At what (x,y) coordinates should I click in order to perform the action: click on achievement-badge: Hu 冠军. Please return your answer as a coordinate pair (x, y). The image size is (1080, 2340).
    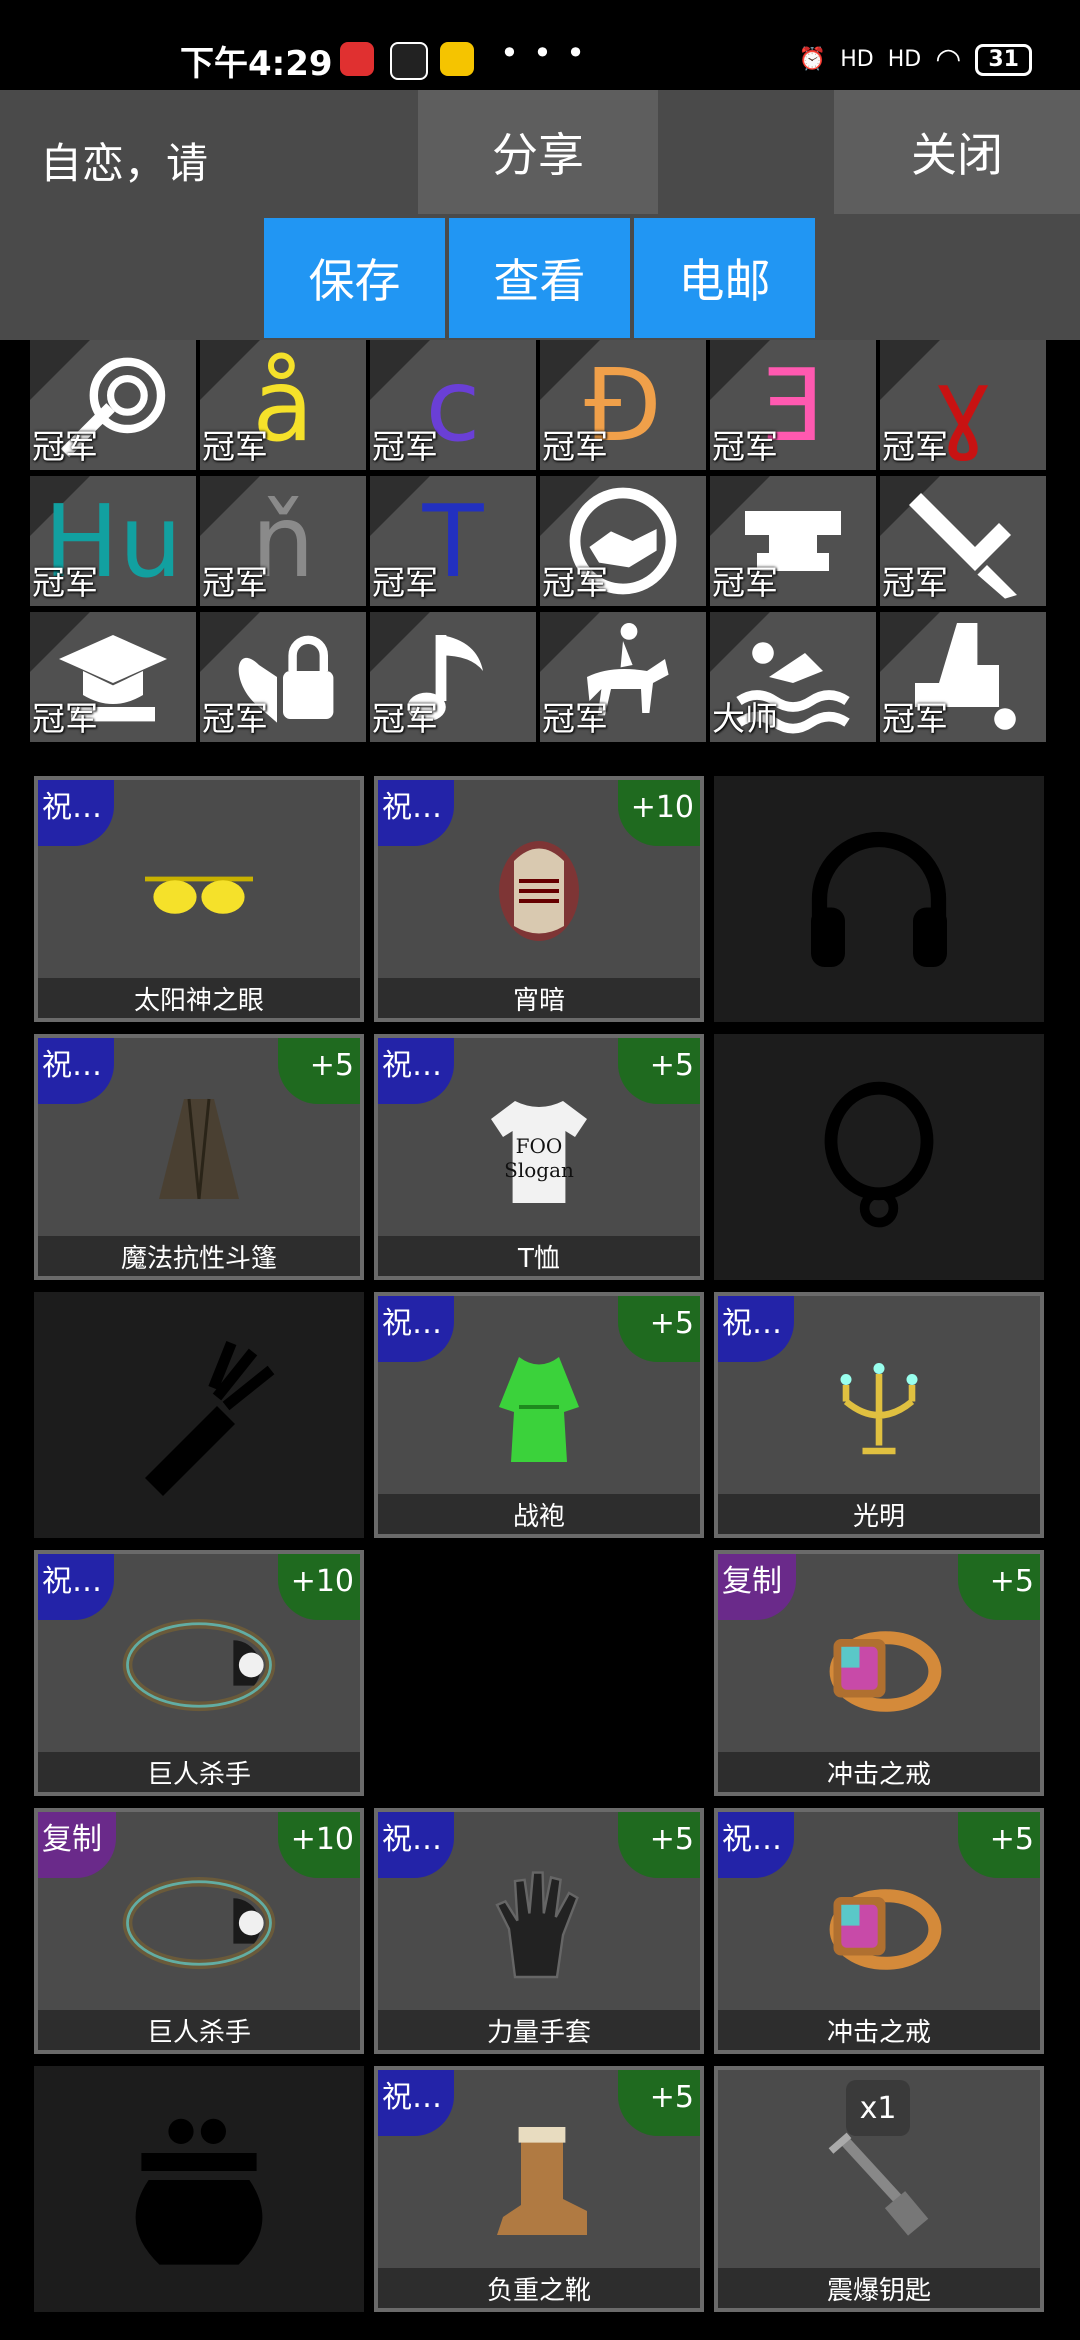
    Looking at the image, I should click on (113, 541).